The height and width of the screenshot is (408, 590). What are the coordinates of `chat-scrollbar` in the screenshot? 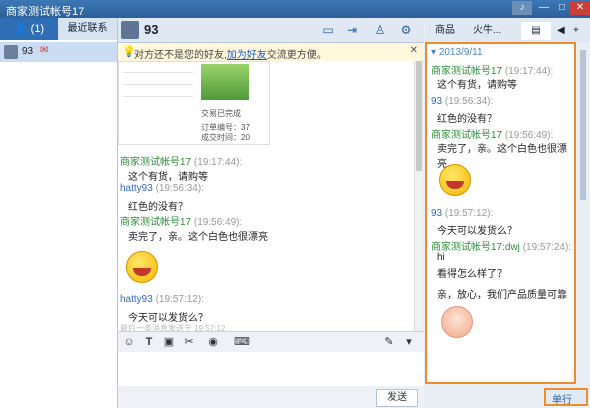 It's located at (418, 196).